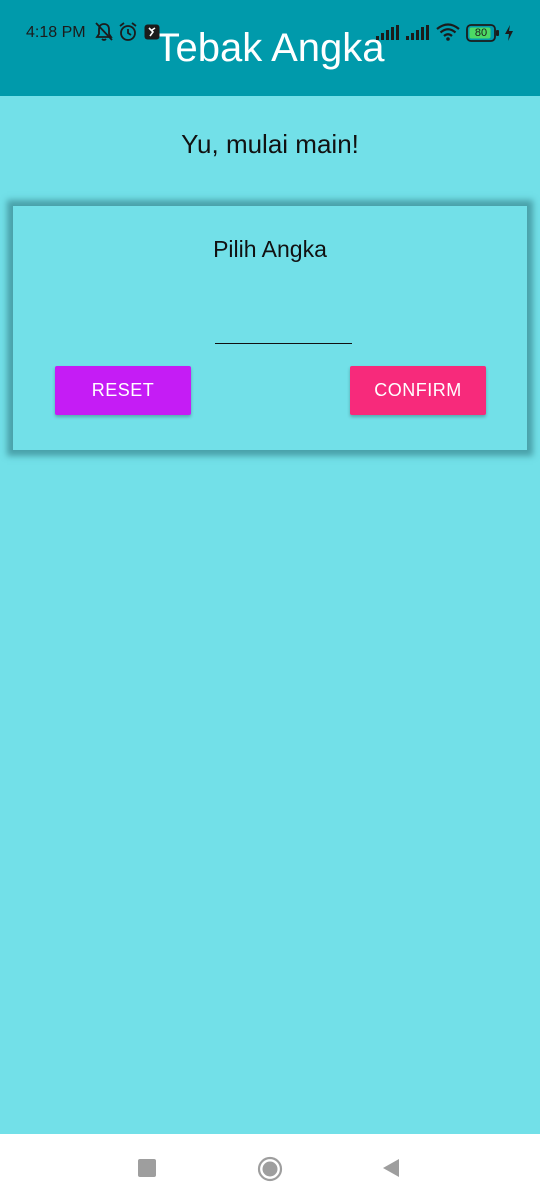  I want to click on reset-button: RESET, so click(123, 390).